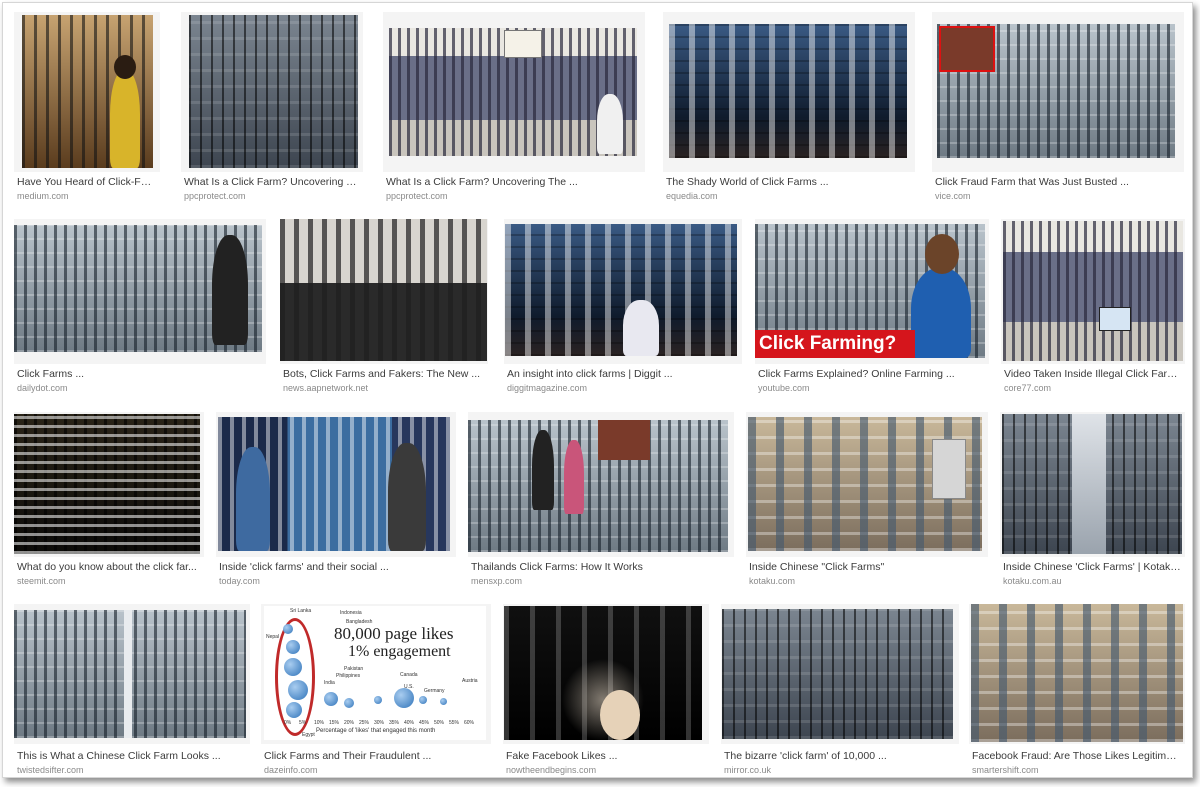 This screenshot has width=1200, height=787. Describe the element at coordinates (409, 687) in the screenshot. I see `chart-country-label: U.S.` at that location.